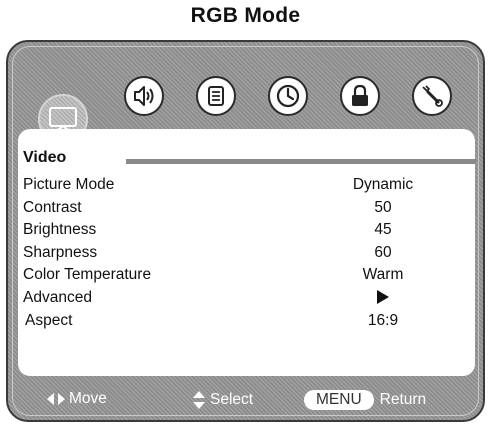 The width and height of the screenshot is (491, 427). I want to click on hint-return: MENU Return, so click(365, 400).